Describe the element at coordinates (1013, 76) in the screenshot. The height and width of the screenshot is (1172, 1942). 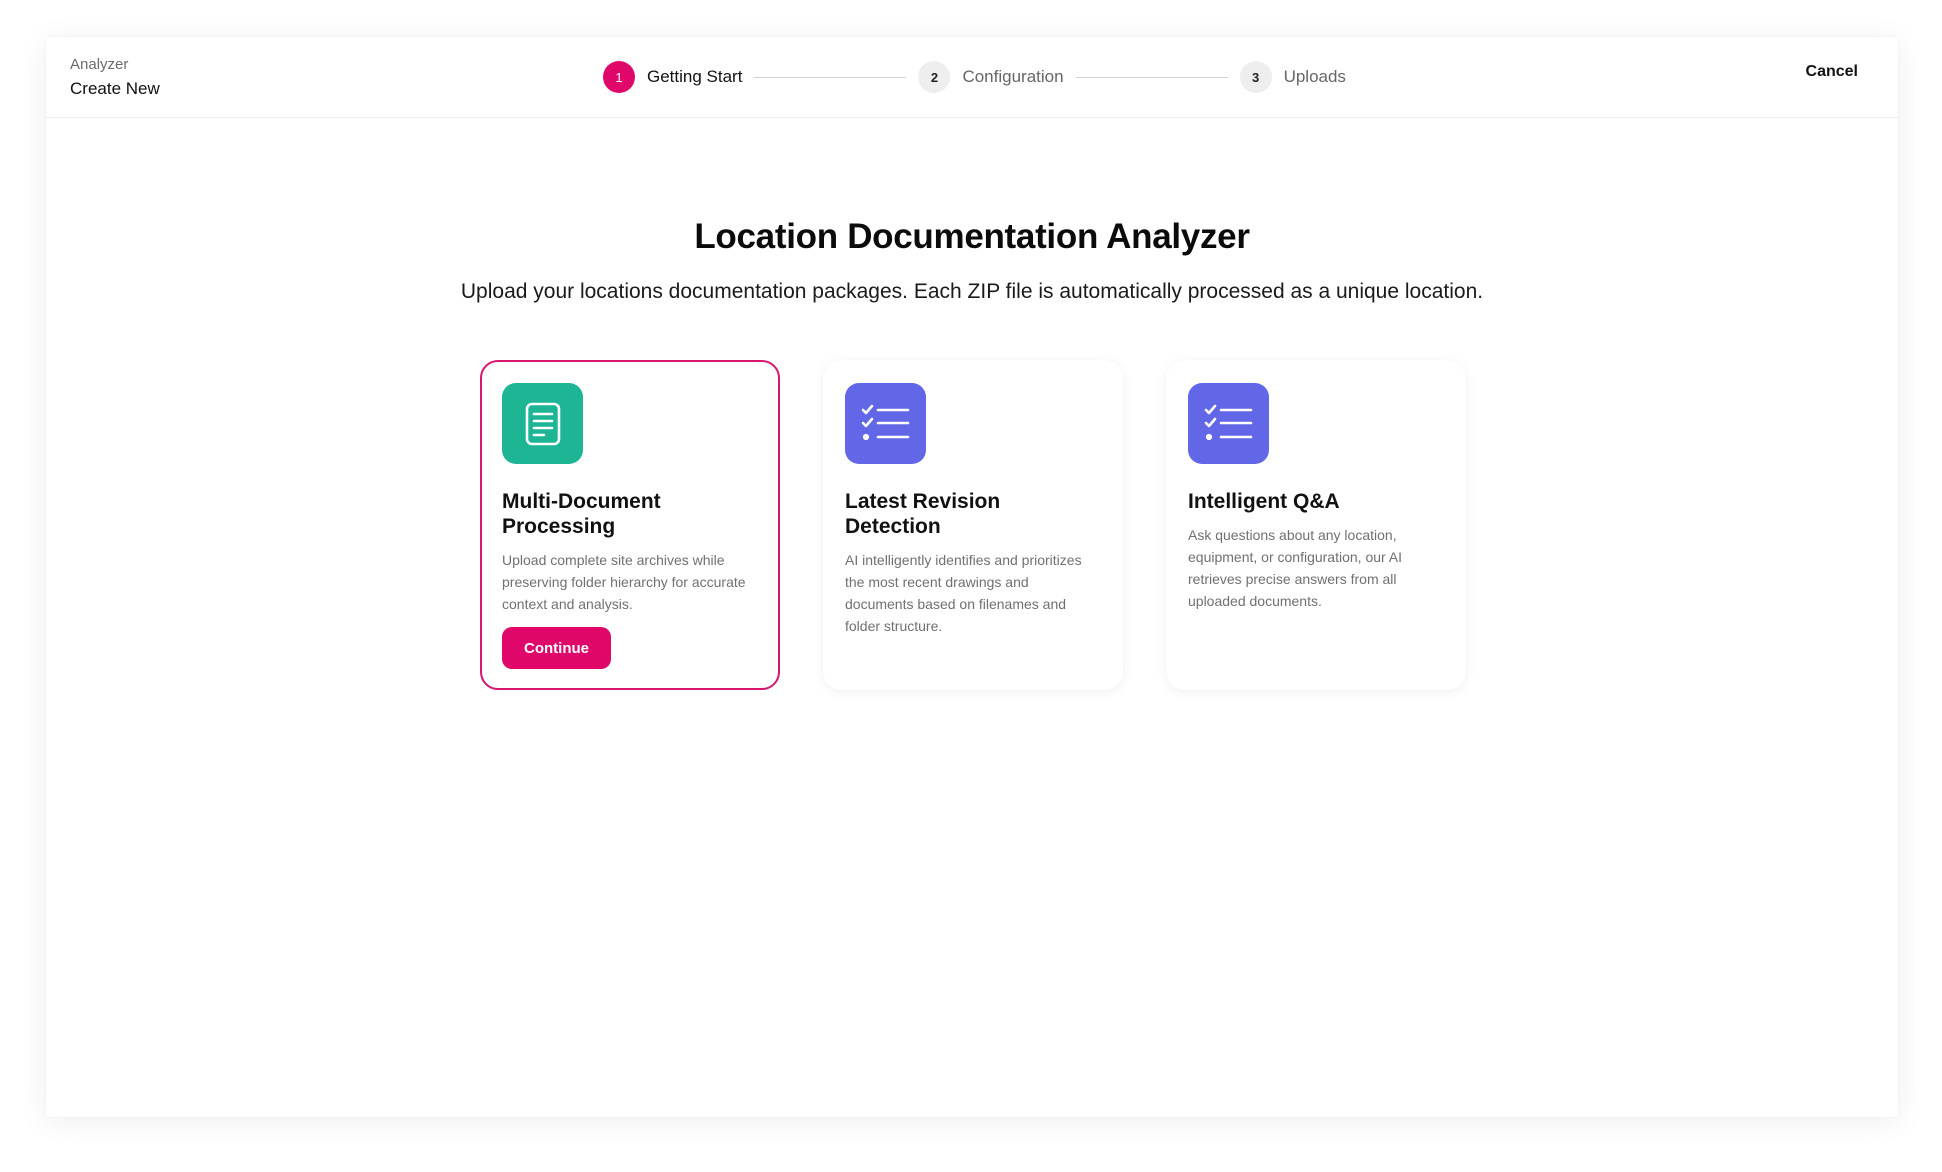
I see `step-label: Configuration` at that location.